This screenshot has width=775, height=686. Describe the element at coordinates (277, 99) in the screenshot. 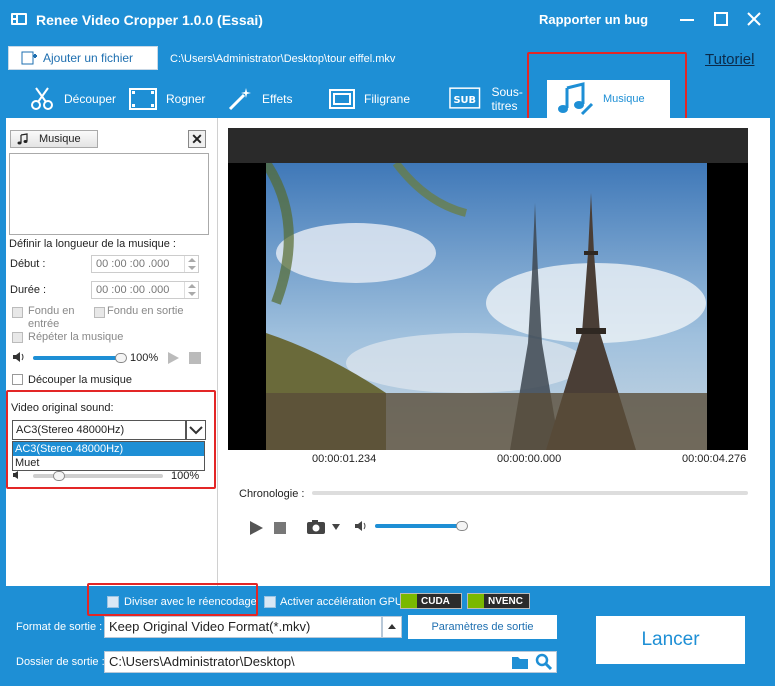

I see `tab-effets-label: Effets` at that location.